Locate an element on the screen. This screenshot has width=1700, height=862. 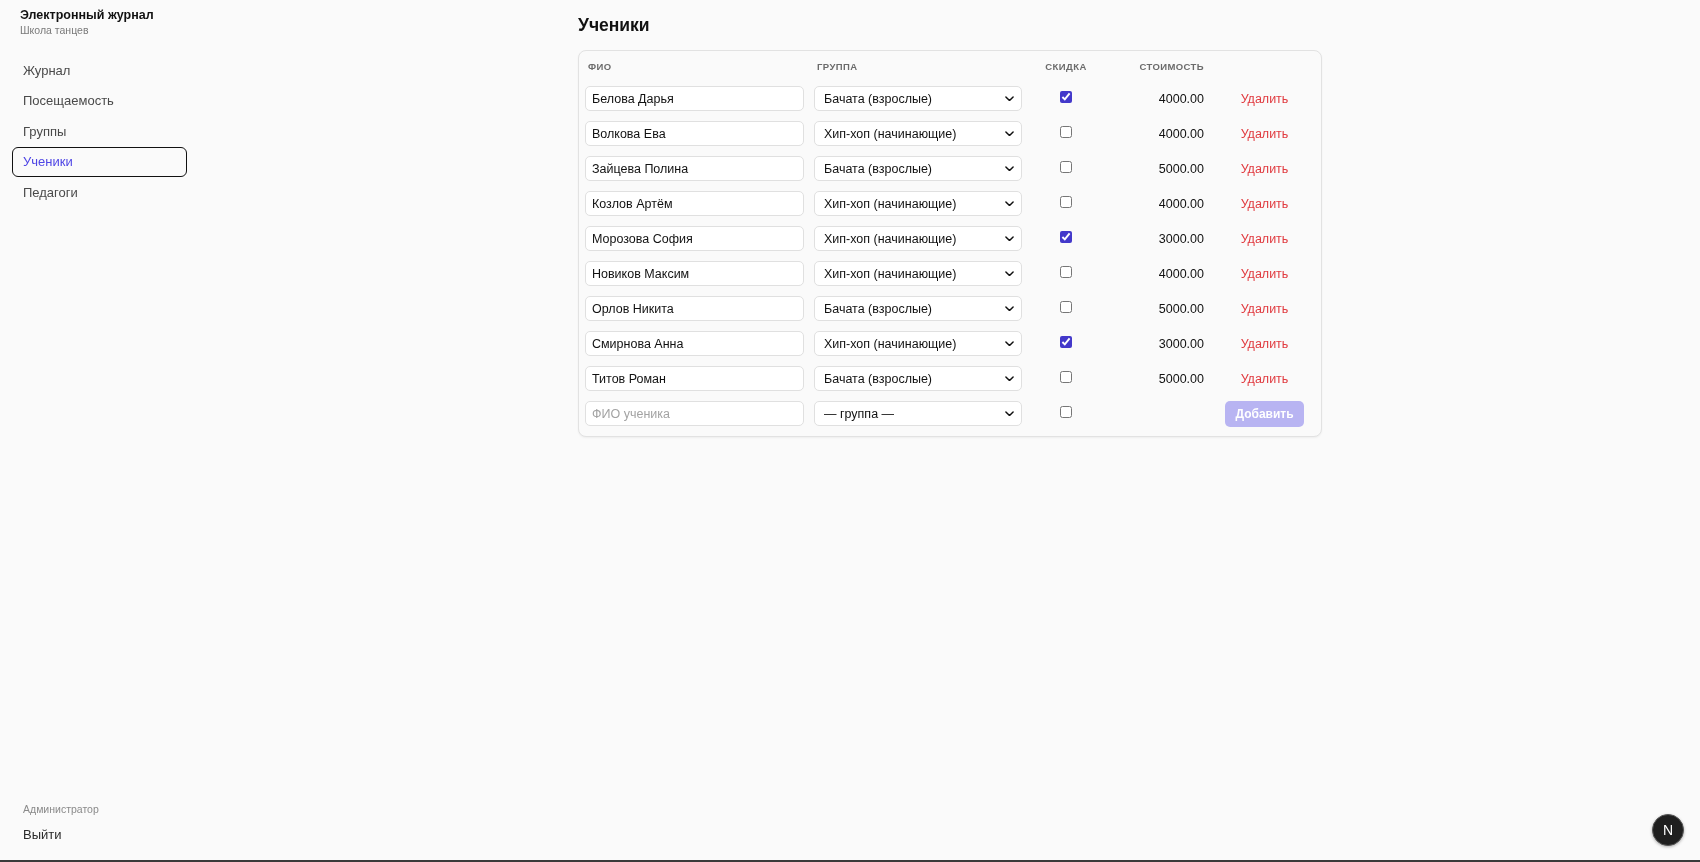
column-header: ФИО is located at coordinates (600, 66).